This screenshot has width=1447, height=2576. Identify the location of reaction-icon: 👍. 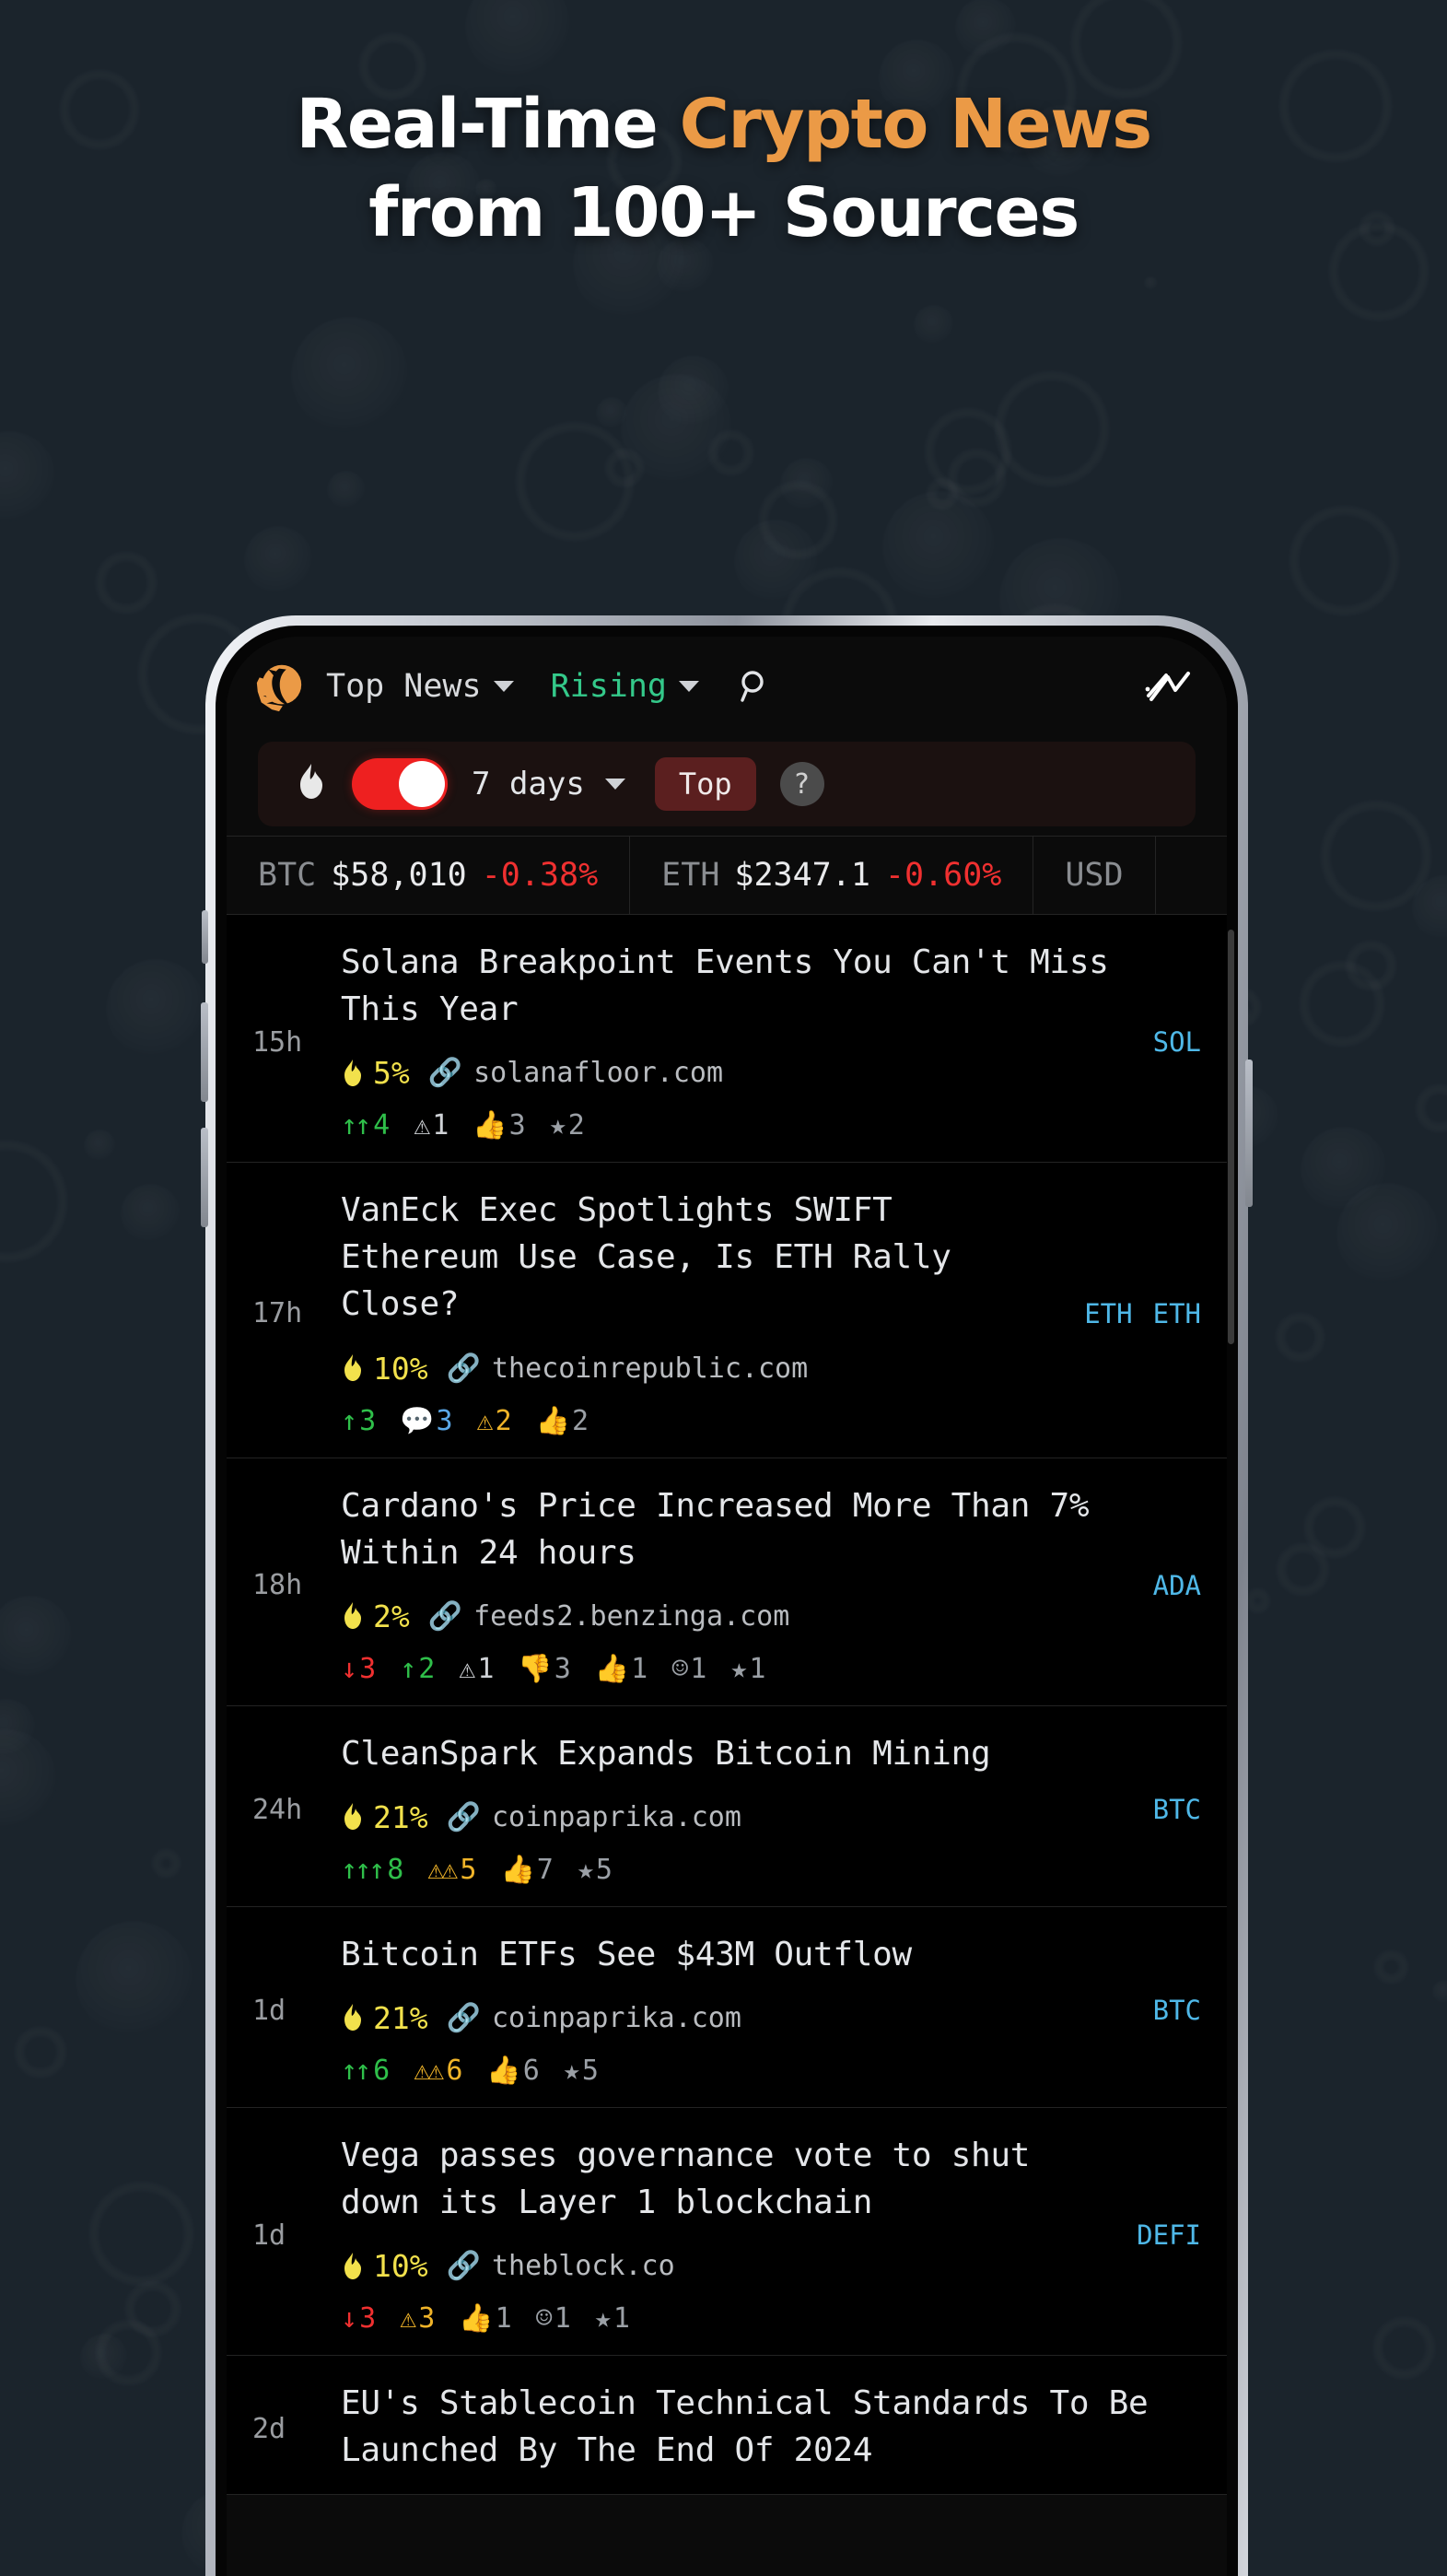
(612, 1668).